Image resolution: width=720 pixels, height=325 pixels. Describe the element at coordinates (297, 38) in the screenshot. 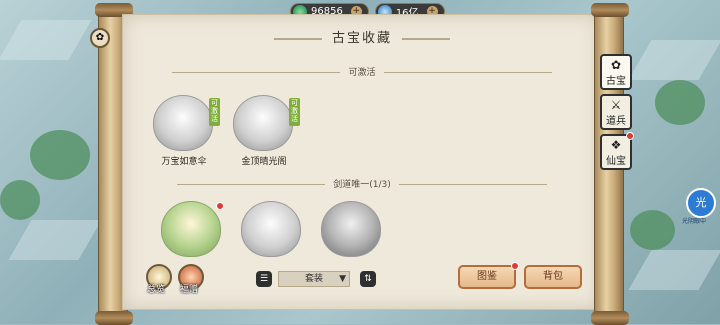

I see `title-ornament-left` at that location.